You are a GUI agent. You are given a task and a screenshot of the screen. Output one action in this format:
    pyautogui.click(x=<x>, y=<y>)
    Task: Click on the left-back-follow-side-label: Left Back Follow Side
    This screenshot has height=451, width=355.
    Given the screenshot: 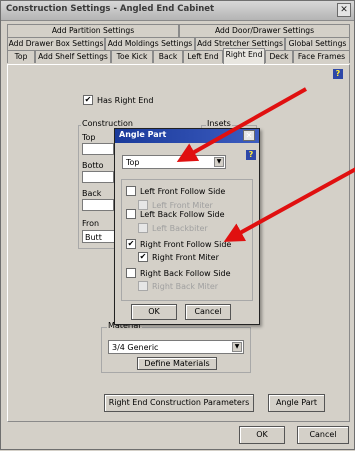 What is the action you would take?
    pyautogui.click(x=182, y=214)
    